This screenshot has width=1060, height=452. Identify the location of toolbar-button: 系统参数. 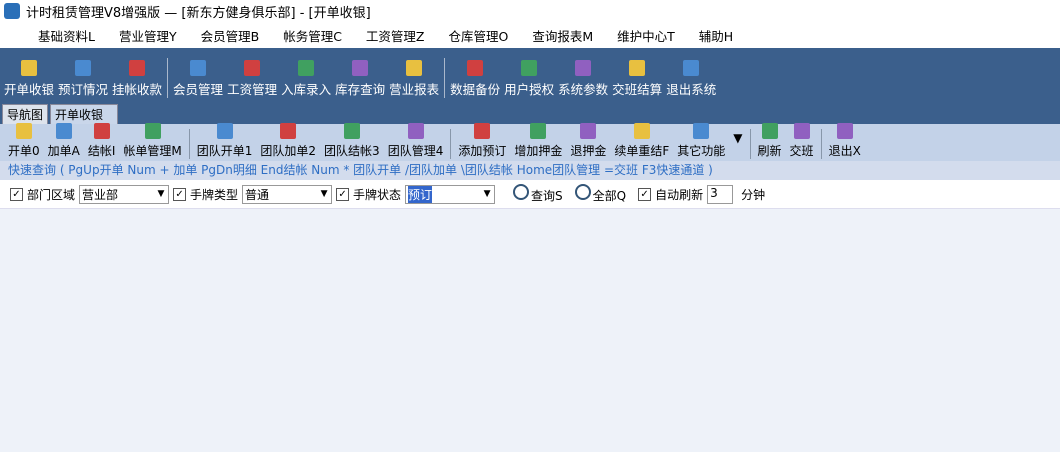
(583, 79).